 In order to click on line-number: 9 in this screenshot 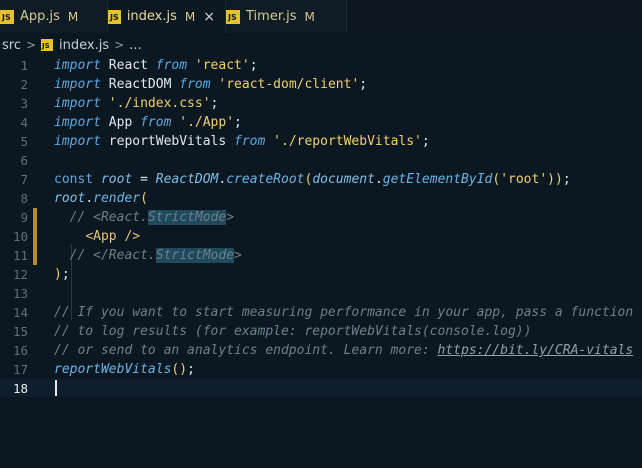, I will do `click(24, 217)`.